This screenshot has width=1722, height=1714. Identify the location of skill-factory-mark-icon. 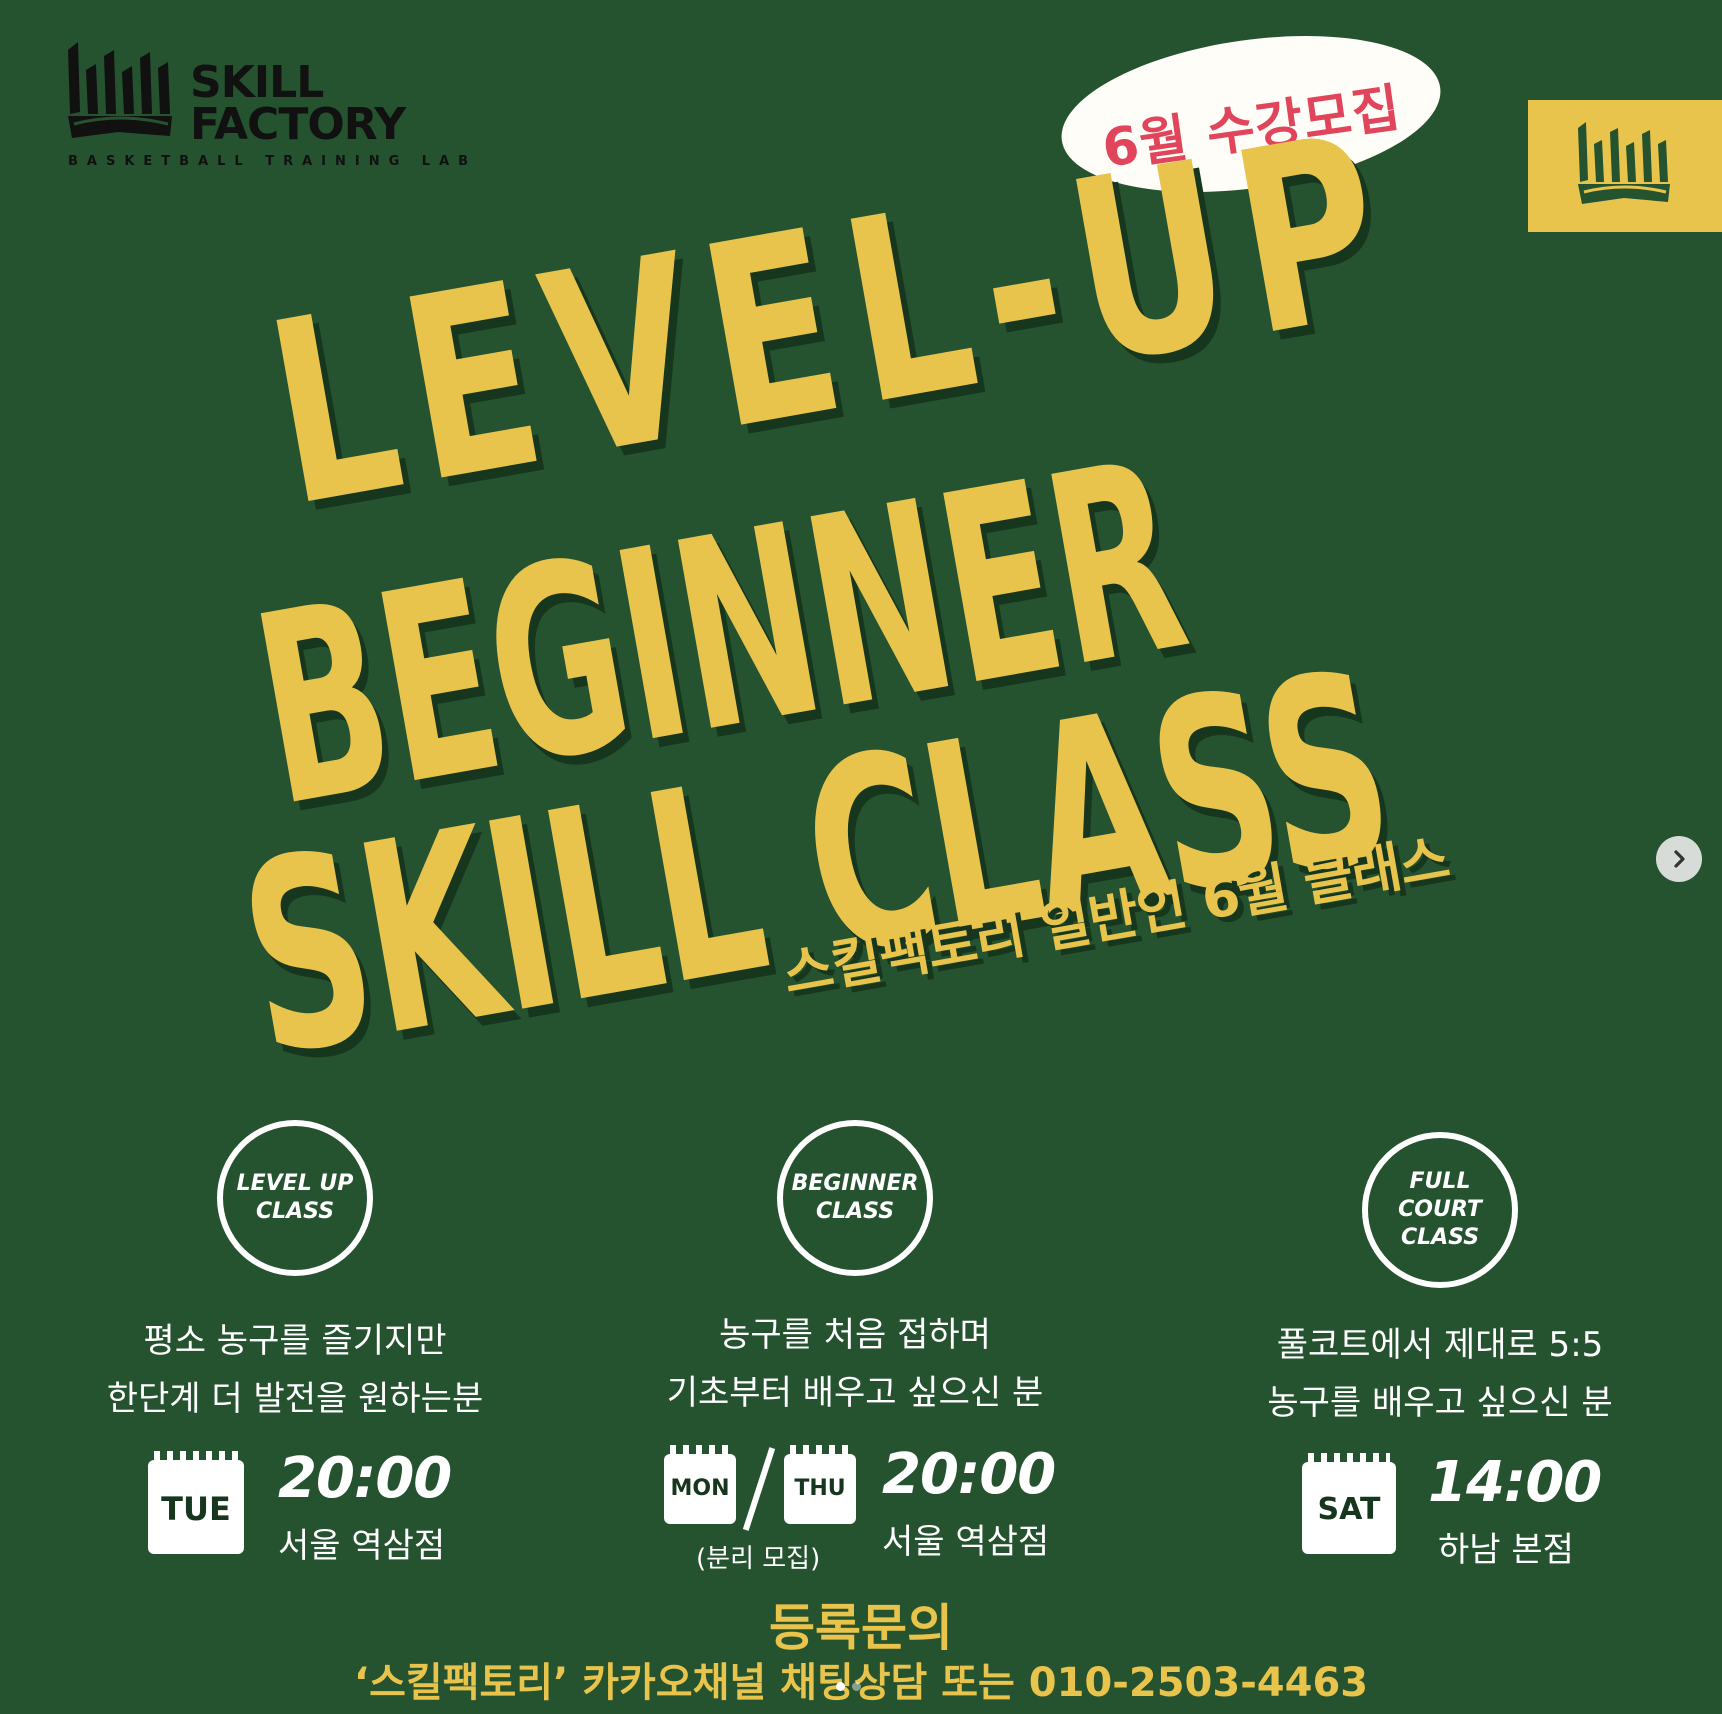
(1624, 163).